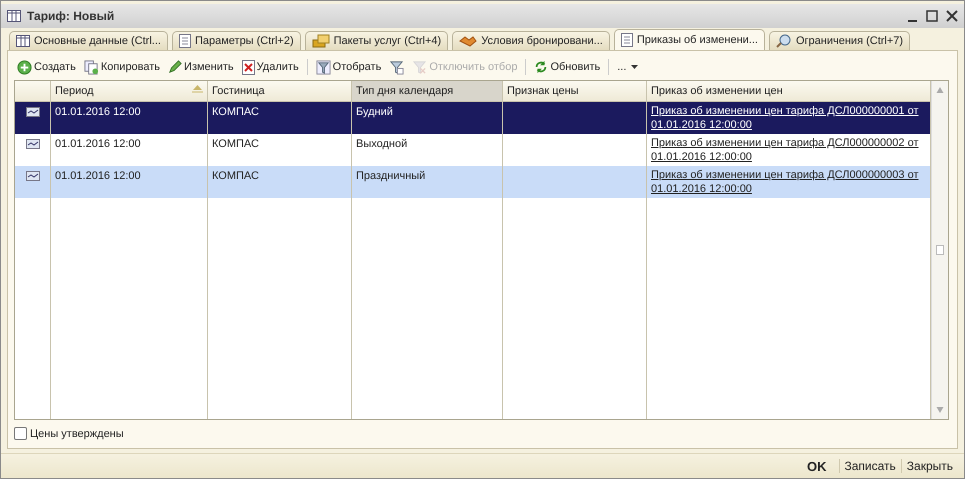  Describe the element at coordinates (77, 434) in the screenshot. I see `checkbox-label: Цены утверждены` at that location.